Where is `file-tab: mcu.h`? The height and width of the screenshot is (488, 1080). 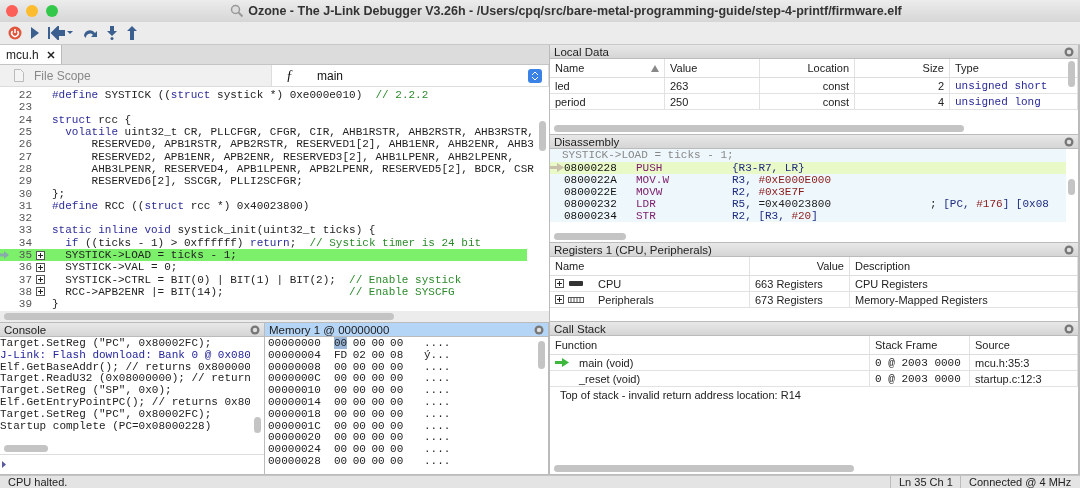
file-tab: mcu.h is located at coordinates (31, 54).